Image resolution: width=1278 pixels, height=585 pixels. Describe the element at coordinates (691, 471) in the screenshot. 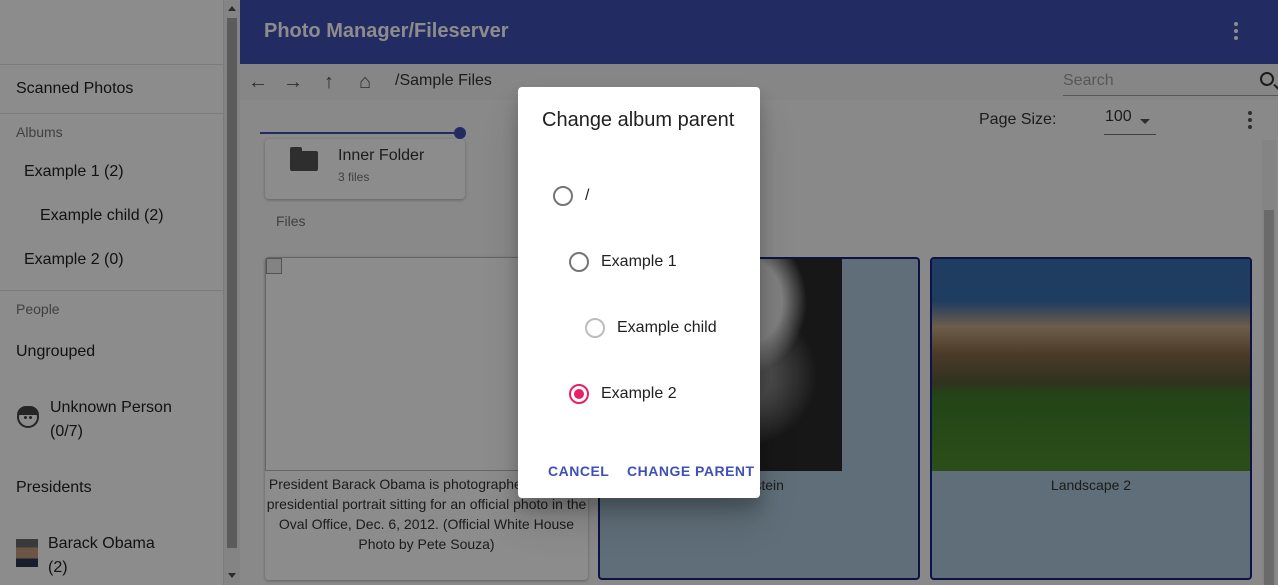

I see `change-parent-button: Change parent` at that location.